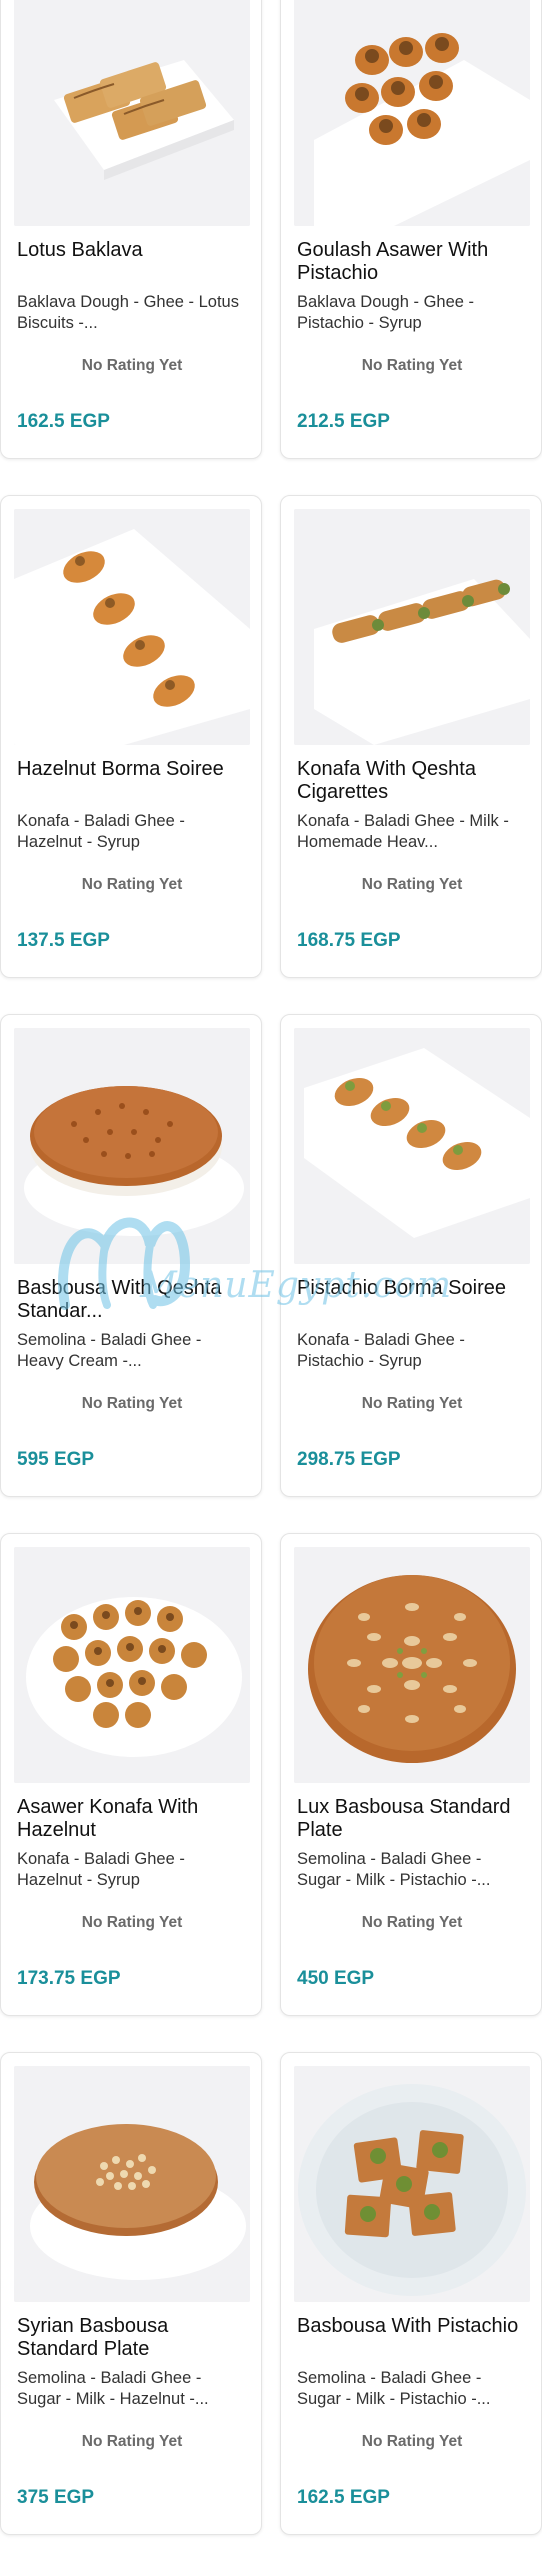  Describe the element at coordinates (408, 2326) in the screenshot. I see `product-name: Basbousa With Pistachio` at that location.